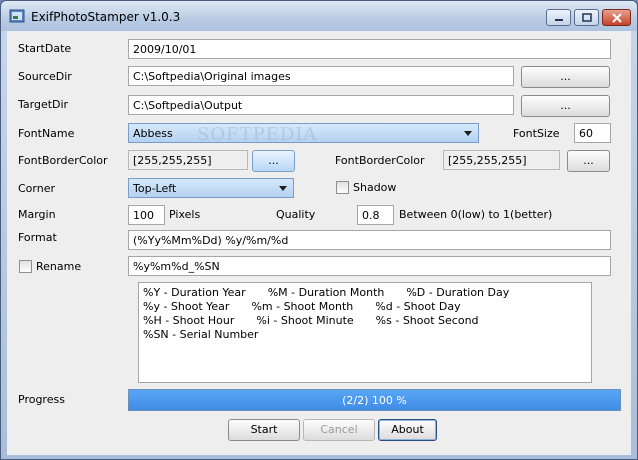 The width and height of the screenshot is (638, 460). I want to click on quality-label: Quality, so click(296, 214).